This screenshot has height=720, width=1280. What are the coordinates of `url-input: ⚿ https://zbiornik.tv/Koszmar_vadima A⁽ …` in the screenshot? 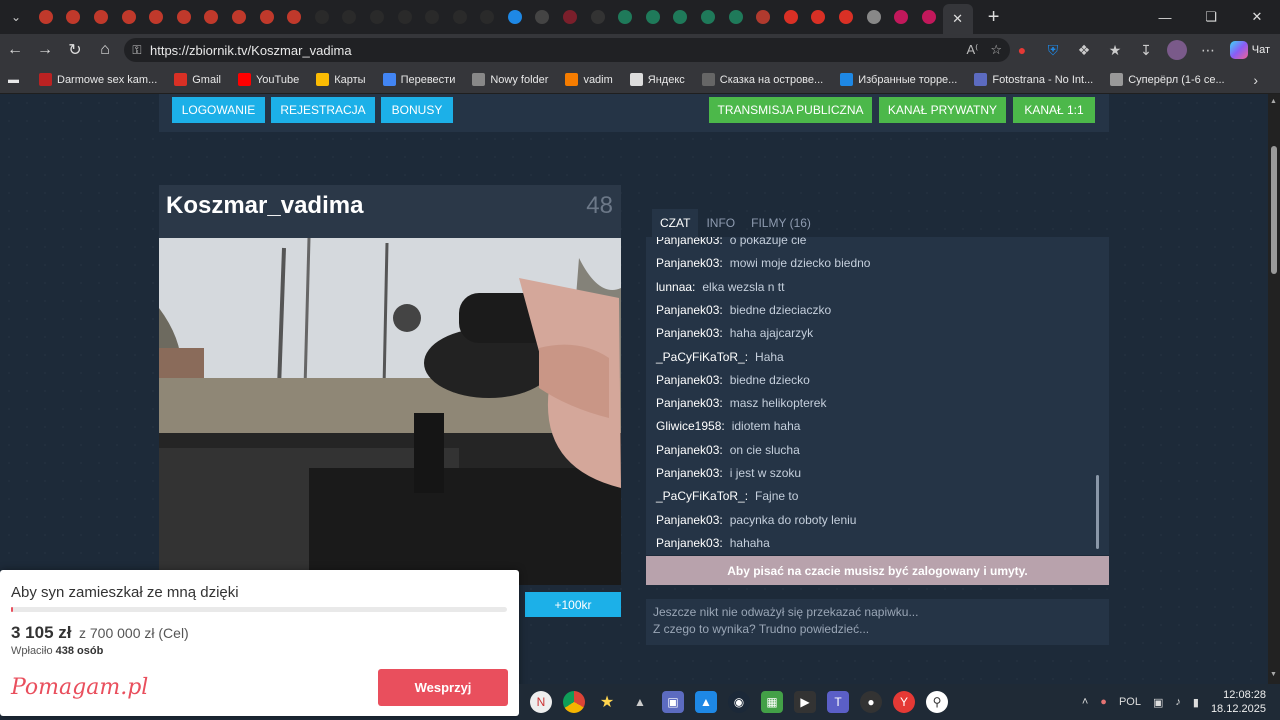 It's located at (567, 50).